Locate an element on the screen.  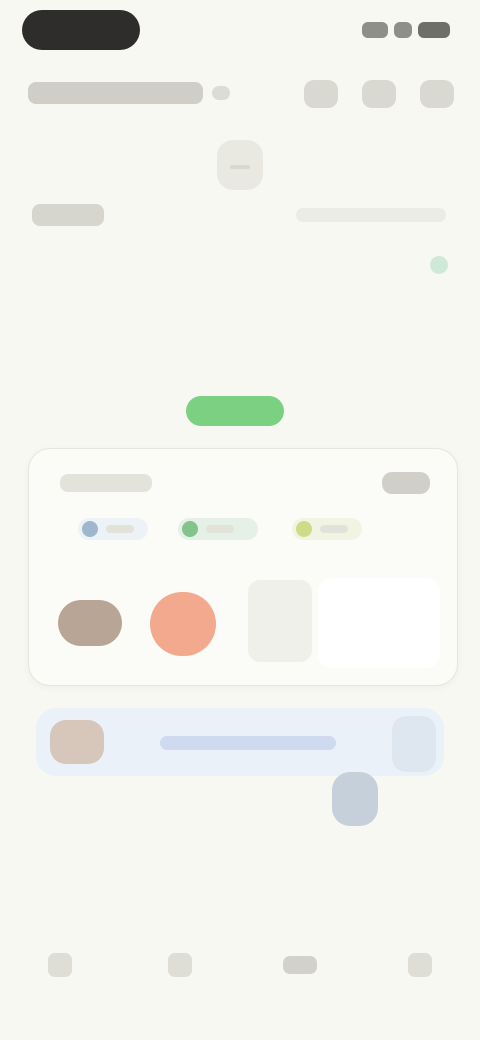
header-actions is located at coordinates (379, 94).